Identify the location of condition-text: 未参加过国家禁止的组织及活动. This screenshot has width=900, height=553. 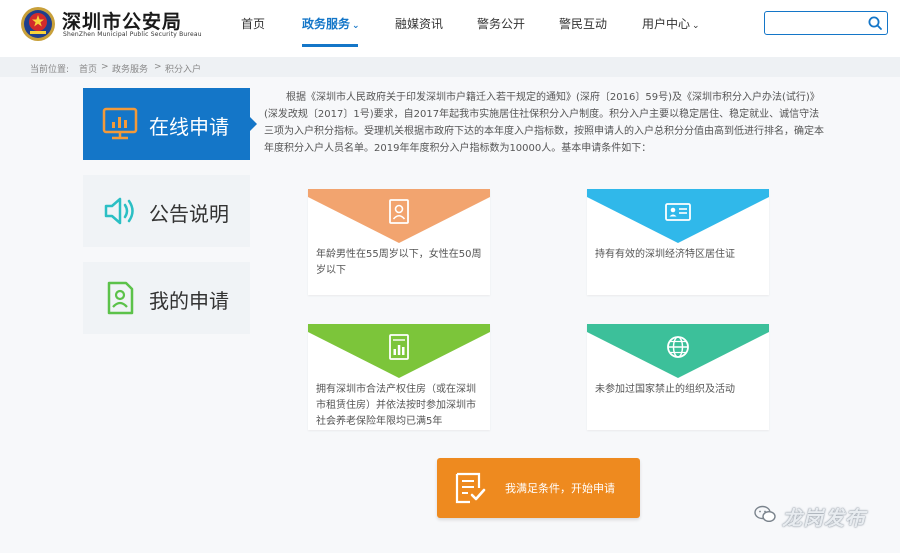
(665, 389).